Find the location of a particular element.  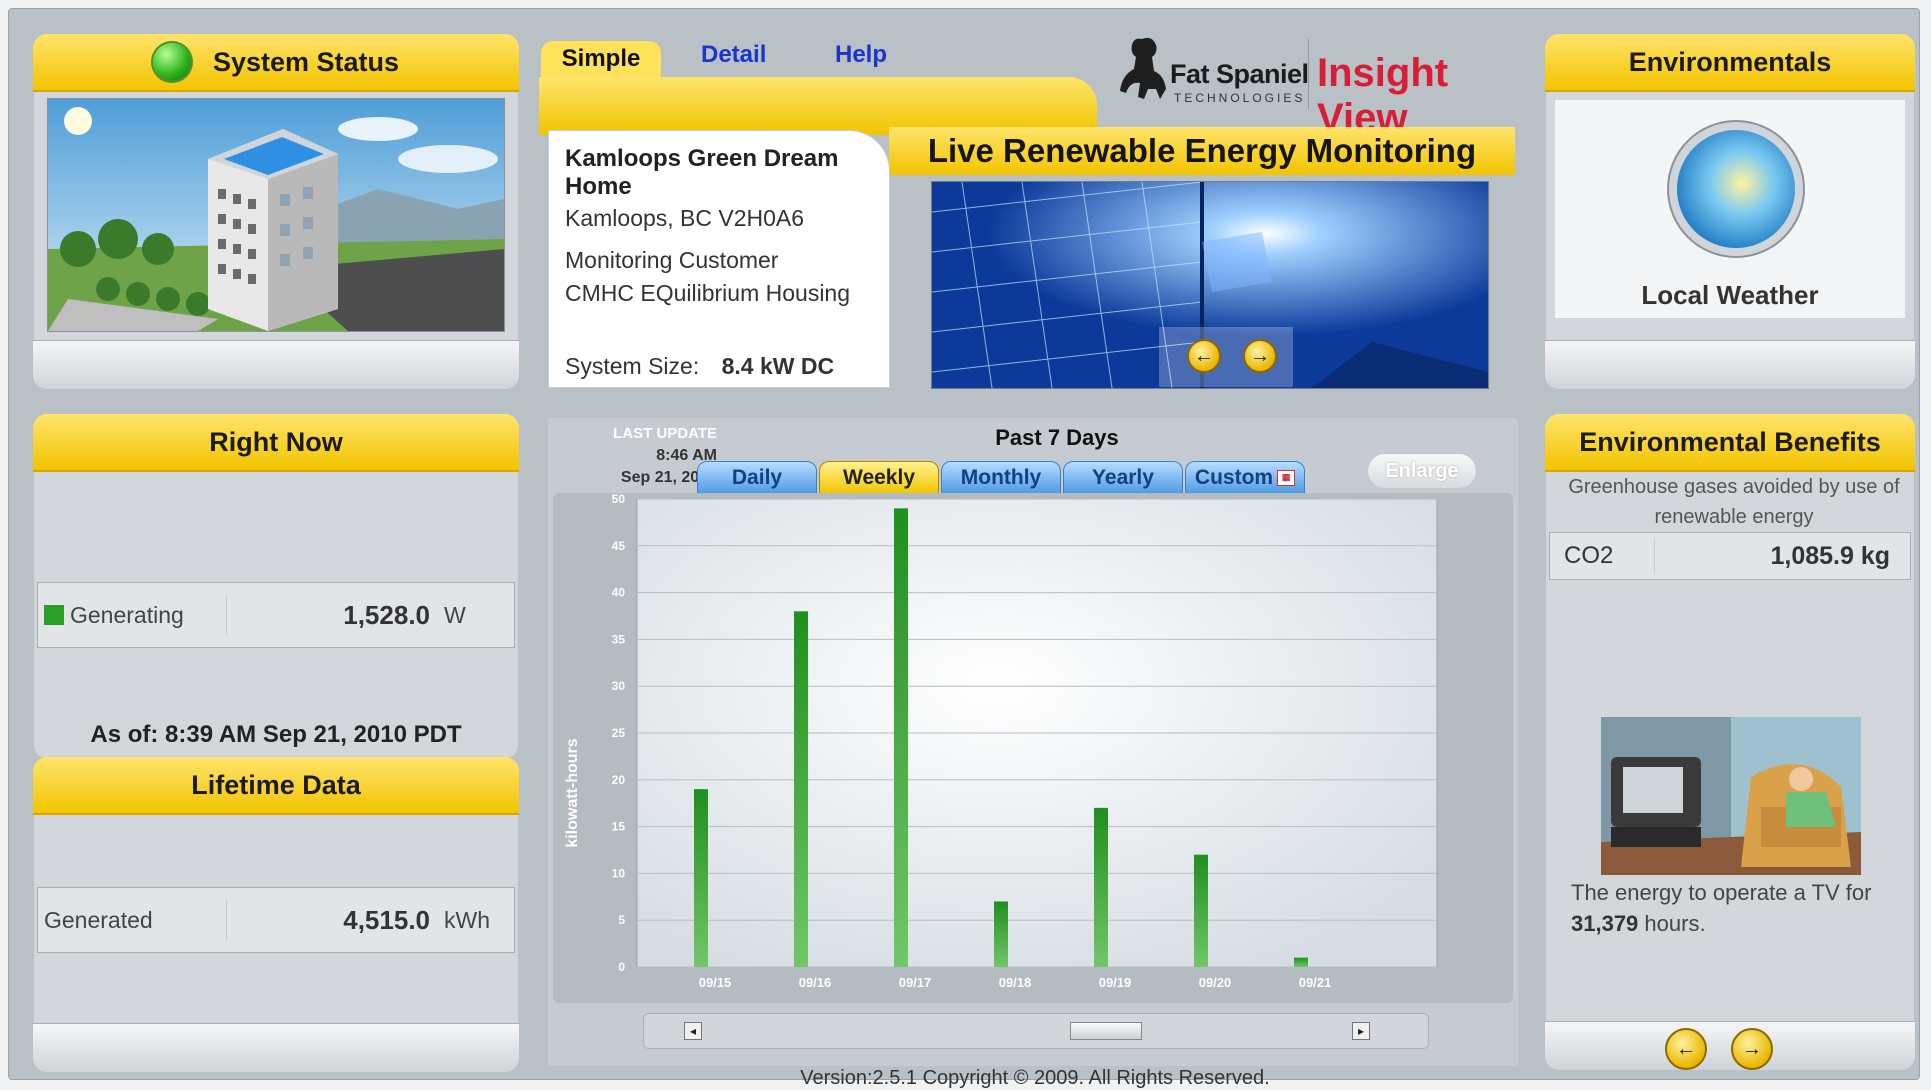

x-tick-label: 09/20 is located at coordinates (1215, 982).